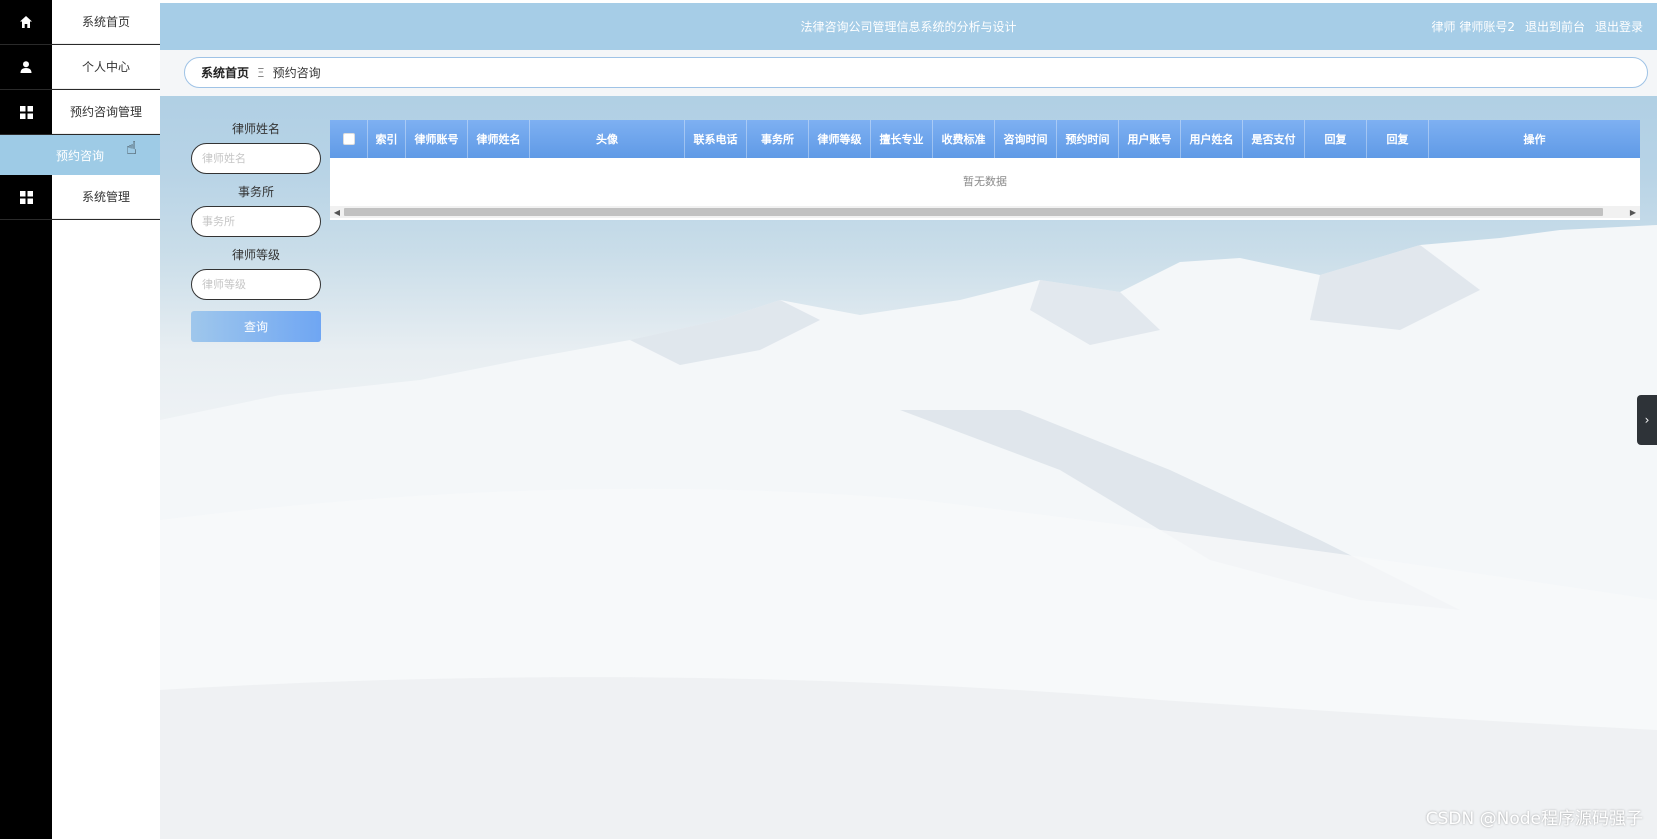 The height and width of the screenshot is (839, 1657). What do you see at coordinates (908, 25) in the screenshot?
I see `top-bar: 法律咨询公司管理信息系统的分析与设计 律师 律师账号2 退出到前台 退出登录` at bounding box center [908, 25].